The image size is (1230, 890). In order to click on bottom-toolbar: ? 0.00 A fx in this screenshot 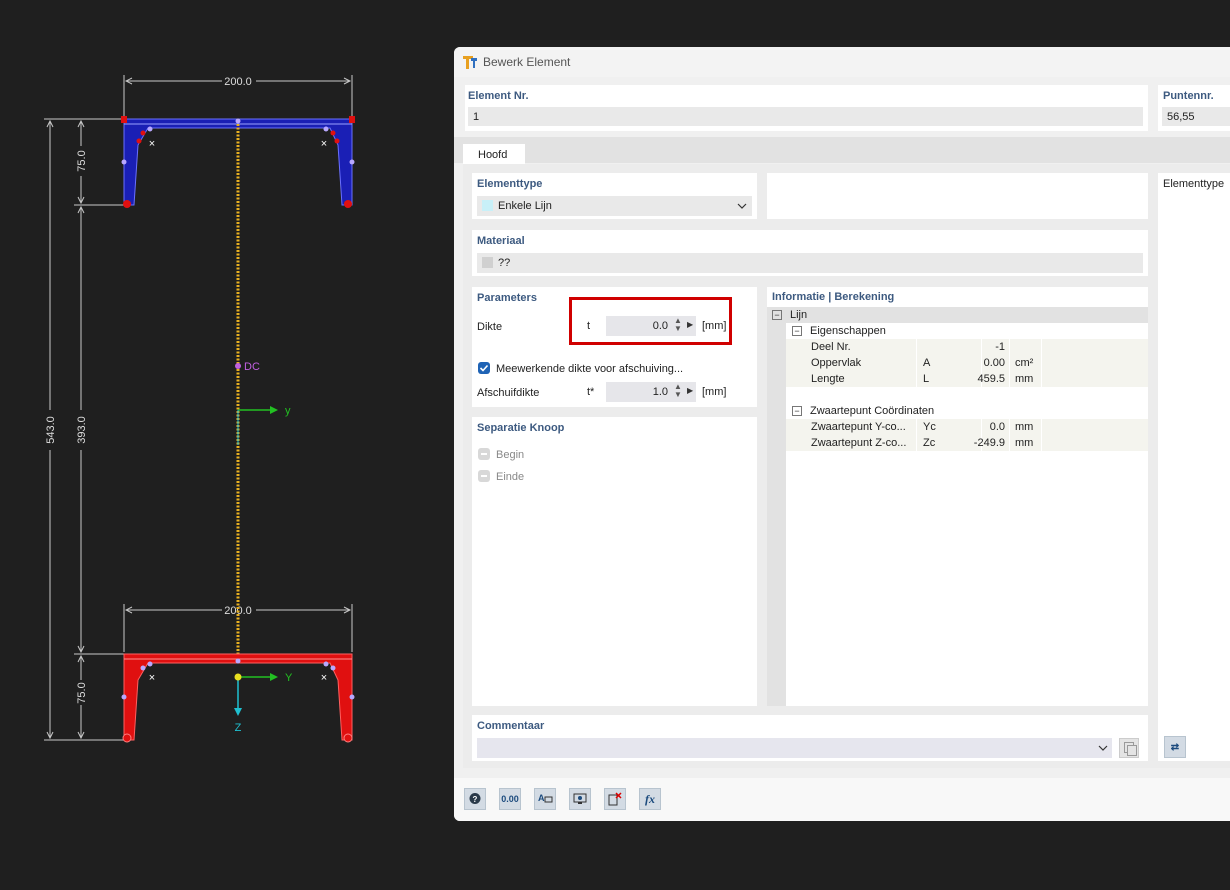, I will do `click(842, 799)`.